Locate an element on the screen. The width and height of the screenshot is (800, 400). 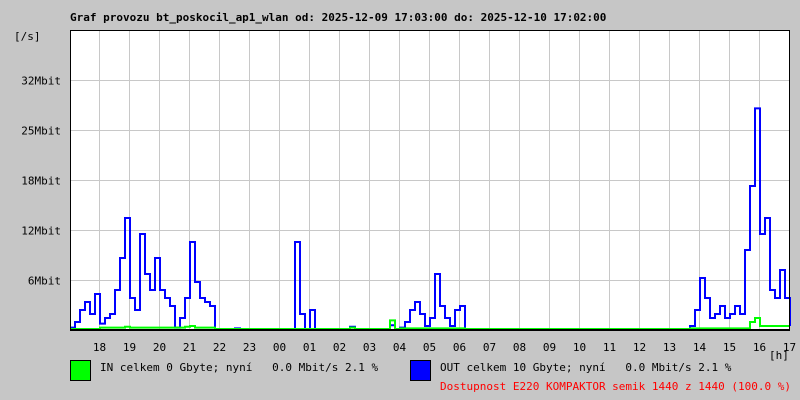
x-tick-label: 06 is located at coordinates (459, 347).